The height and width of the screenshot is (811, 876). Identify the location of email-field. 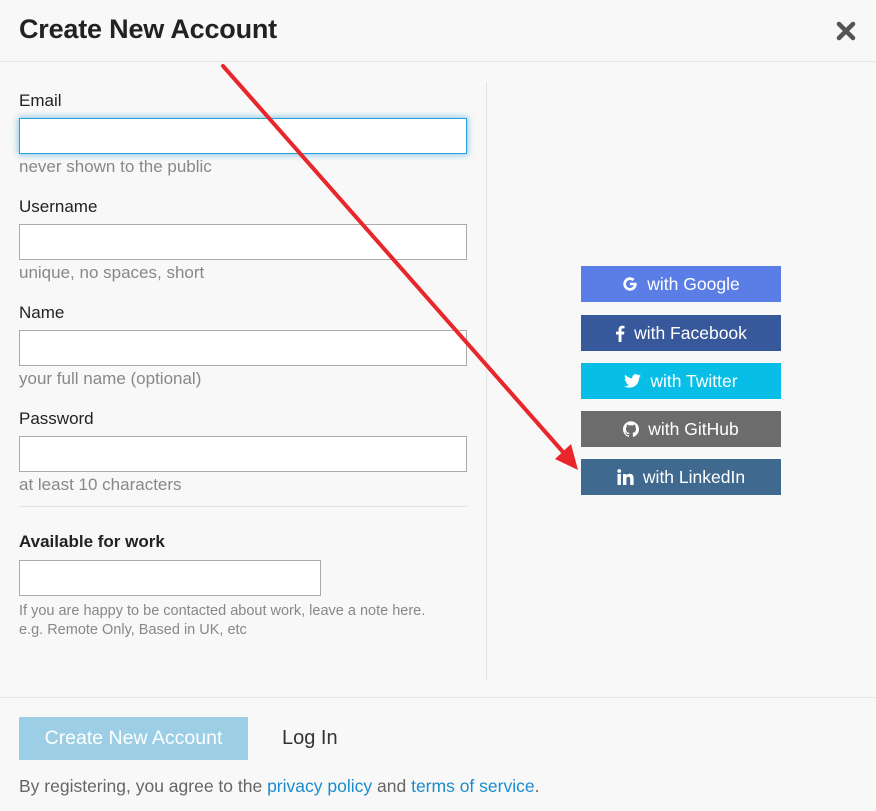
(243, 136).